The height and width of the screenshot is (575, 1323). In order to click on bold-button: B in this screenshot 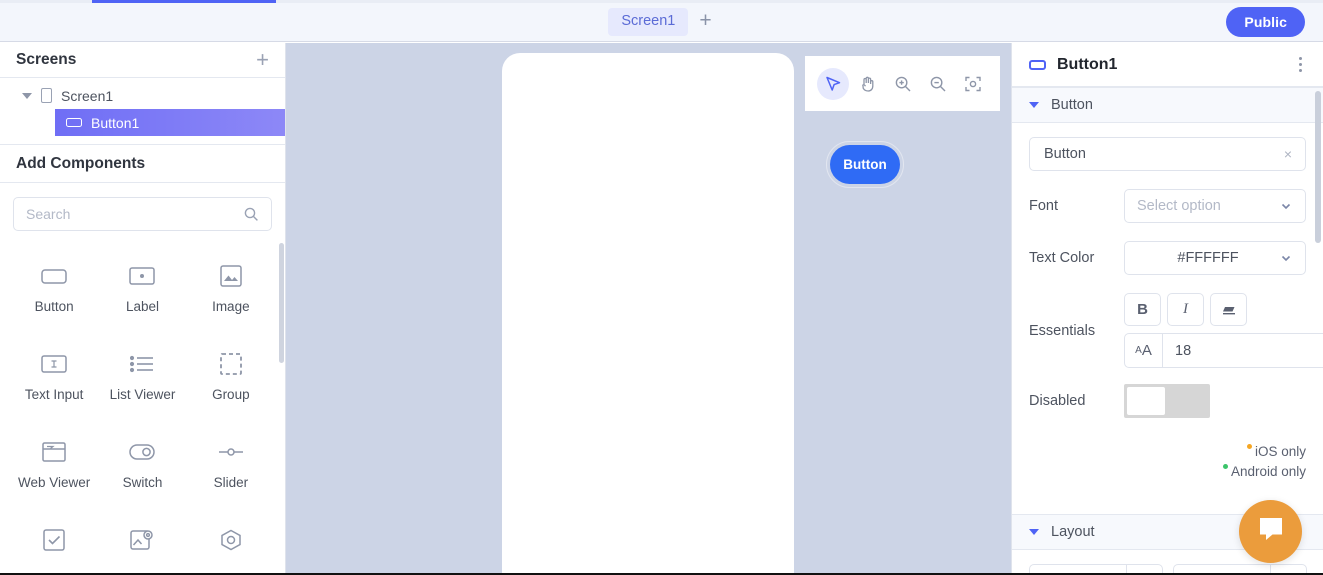, I will do `click(1142, 309)`.